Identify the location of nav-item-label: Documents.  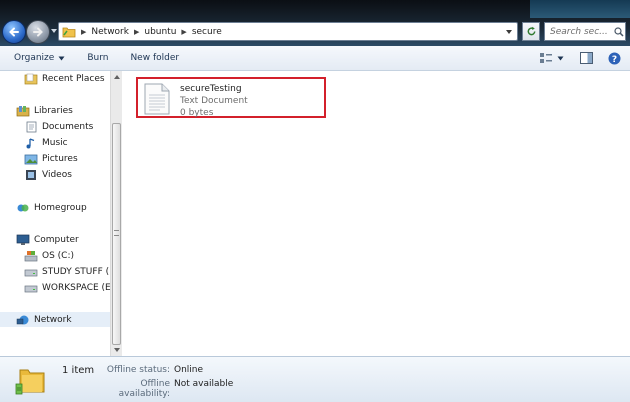
(68, 126).